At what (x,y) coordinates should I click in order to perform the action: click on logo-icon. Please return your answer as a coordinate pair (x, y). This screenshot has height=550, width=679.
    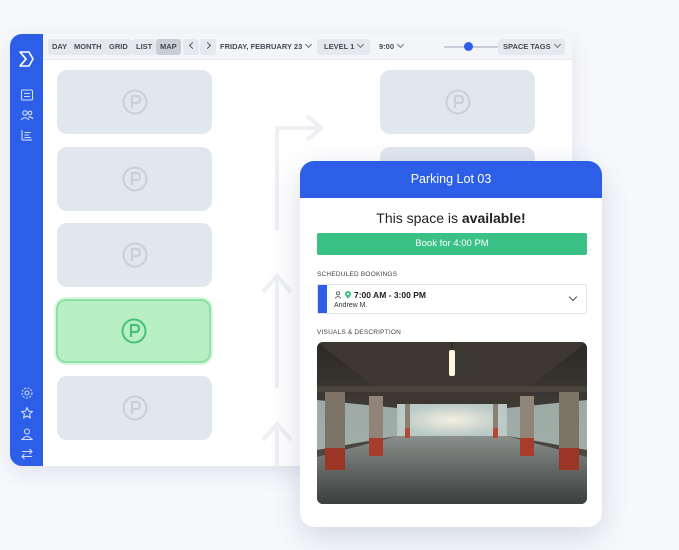
    Looking at the image, I should click on (26, 59).